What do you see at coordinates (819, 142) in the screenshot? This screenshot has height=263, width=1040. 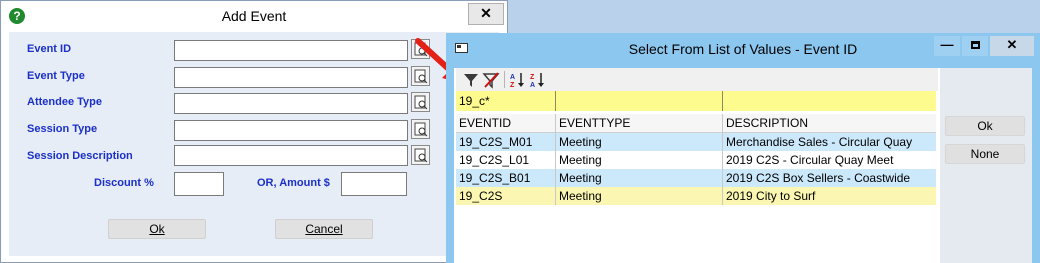 I see `cell-description: Merchandise Sales - Circular Quay` at bounding box center [819, 142].